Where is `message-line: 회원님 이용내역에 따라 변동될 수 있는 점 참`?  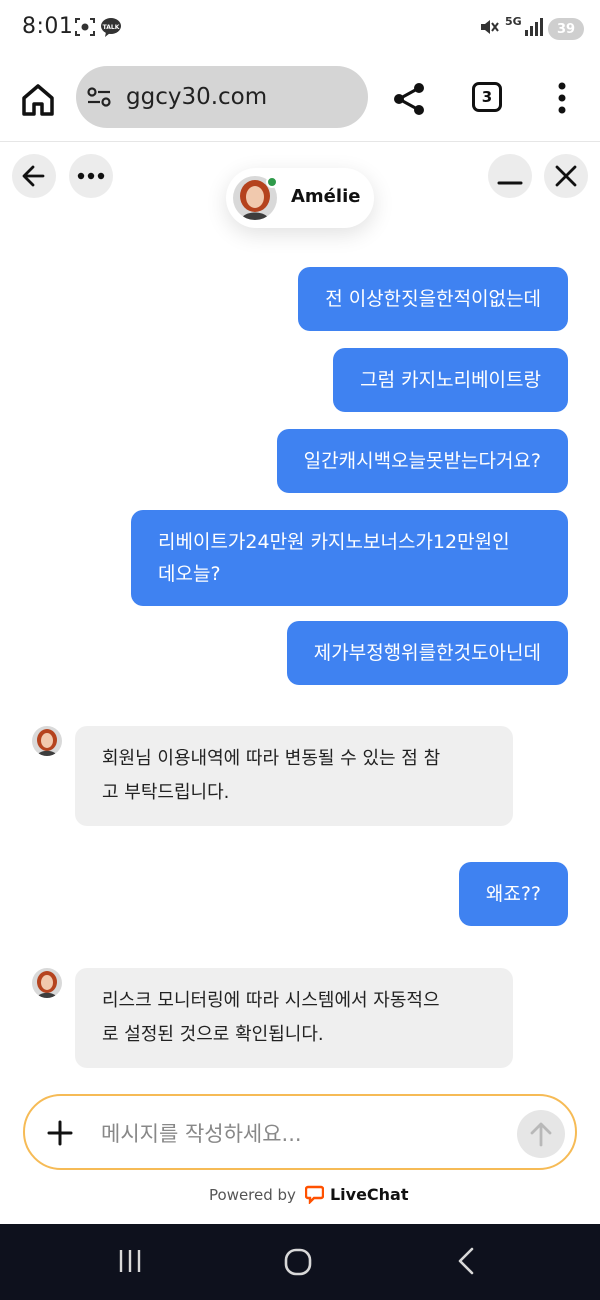 message-line: 회원님 이용내역에 따라 변동될 수 있는 점 참 is located at coordinates (271, 758).